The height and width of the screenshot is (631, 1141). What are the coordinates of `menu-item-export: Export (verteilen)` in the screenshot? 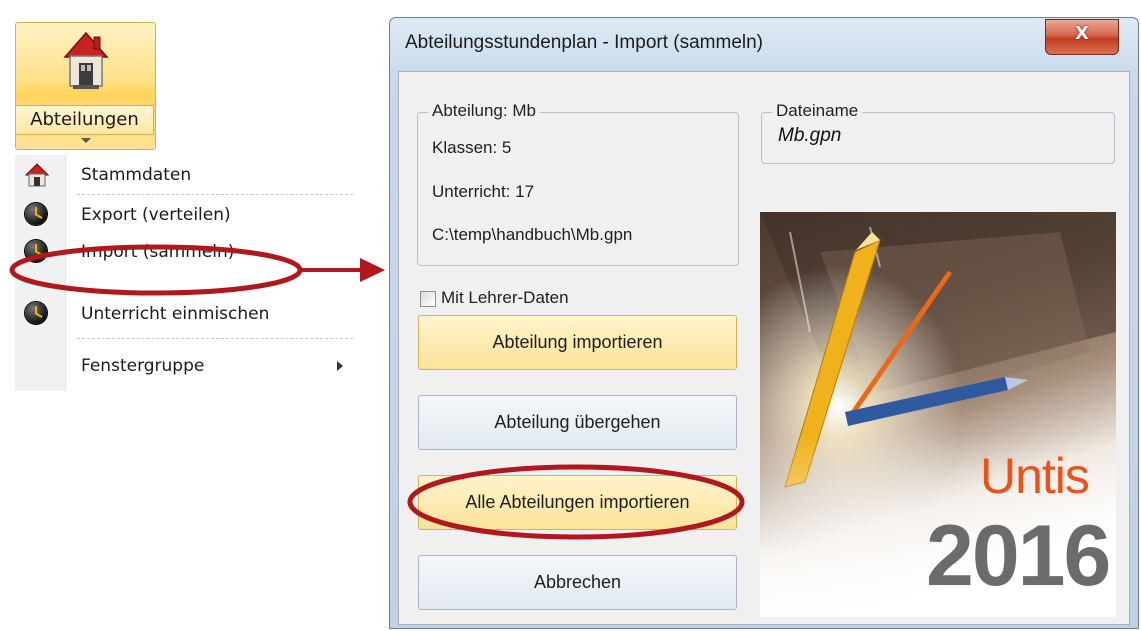 It's located at (184, 215).